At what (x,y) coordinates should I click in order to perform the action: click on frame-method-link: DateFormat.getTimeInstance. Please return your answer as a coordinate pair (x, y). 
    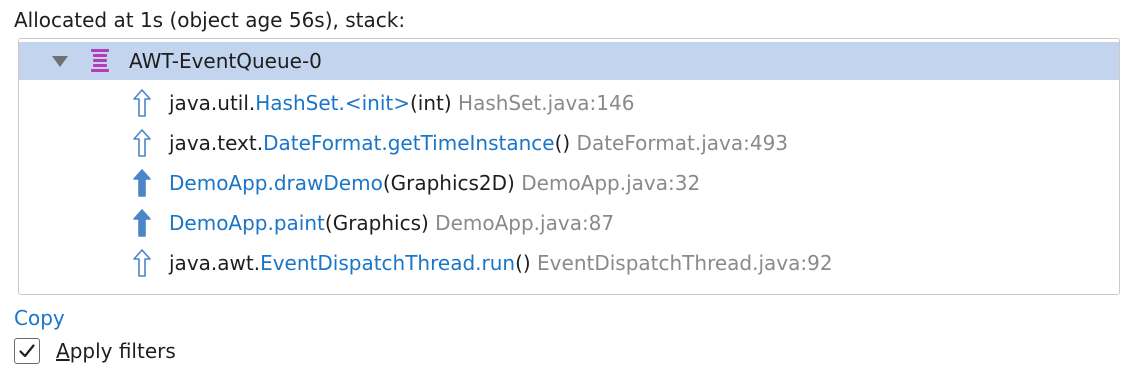
    Looking at the image, I should click on (409, 143).